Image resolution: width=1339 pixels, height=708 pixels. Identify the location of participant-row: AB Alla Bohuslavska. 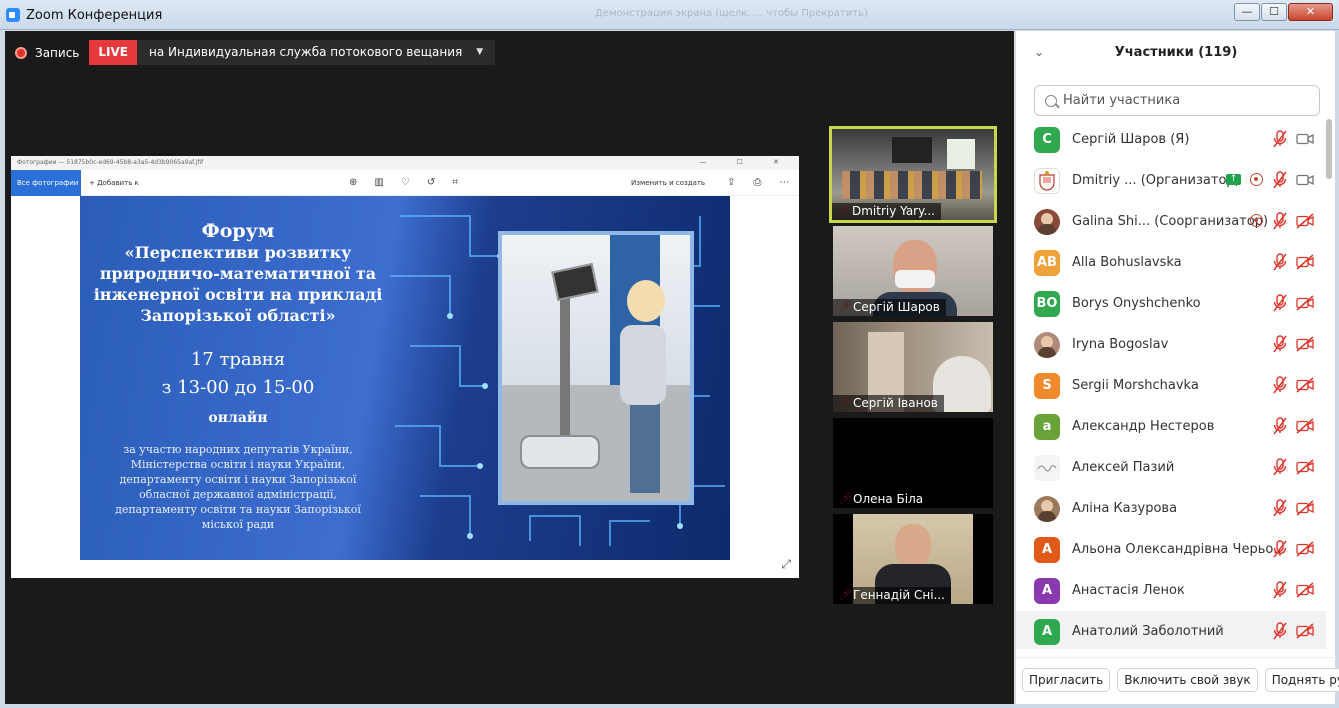
(1171, 262).